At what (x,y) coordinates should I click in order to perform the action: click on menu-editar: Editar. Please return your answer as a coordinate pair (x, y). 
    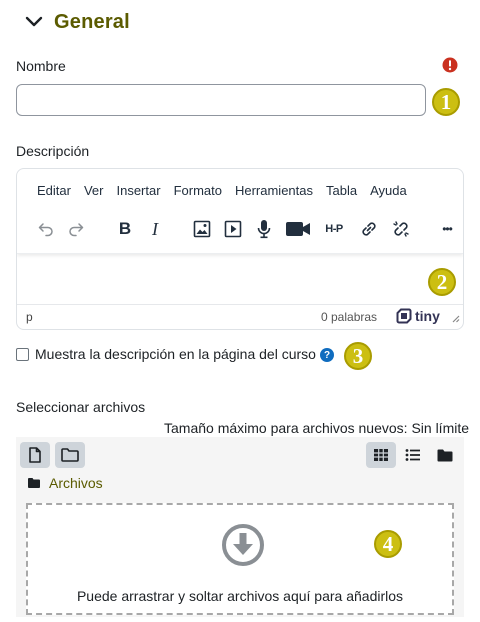
    Looking at the image, I should click on (54, 190).